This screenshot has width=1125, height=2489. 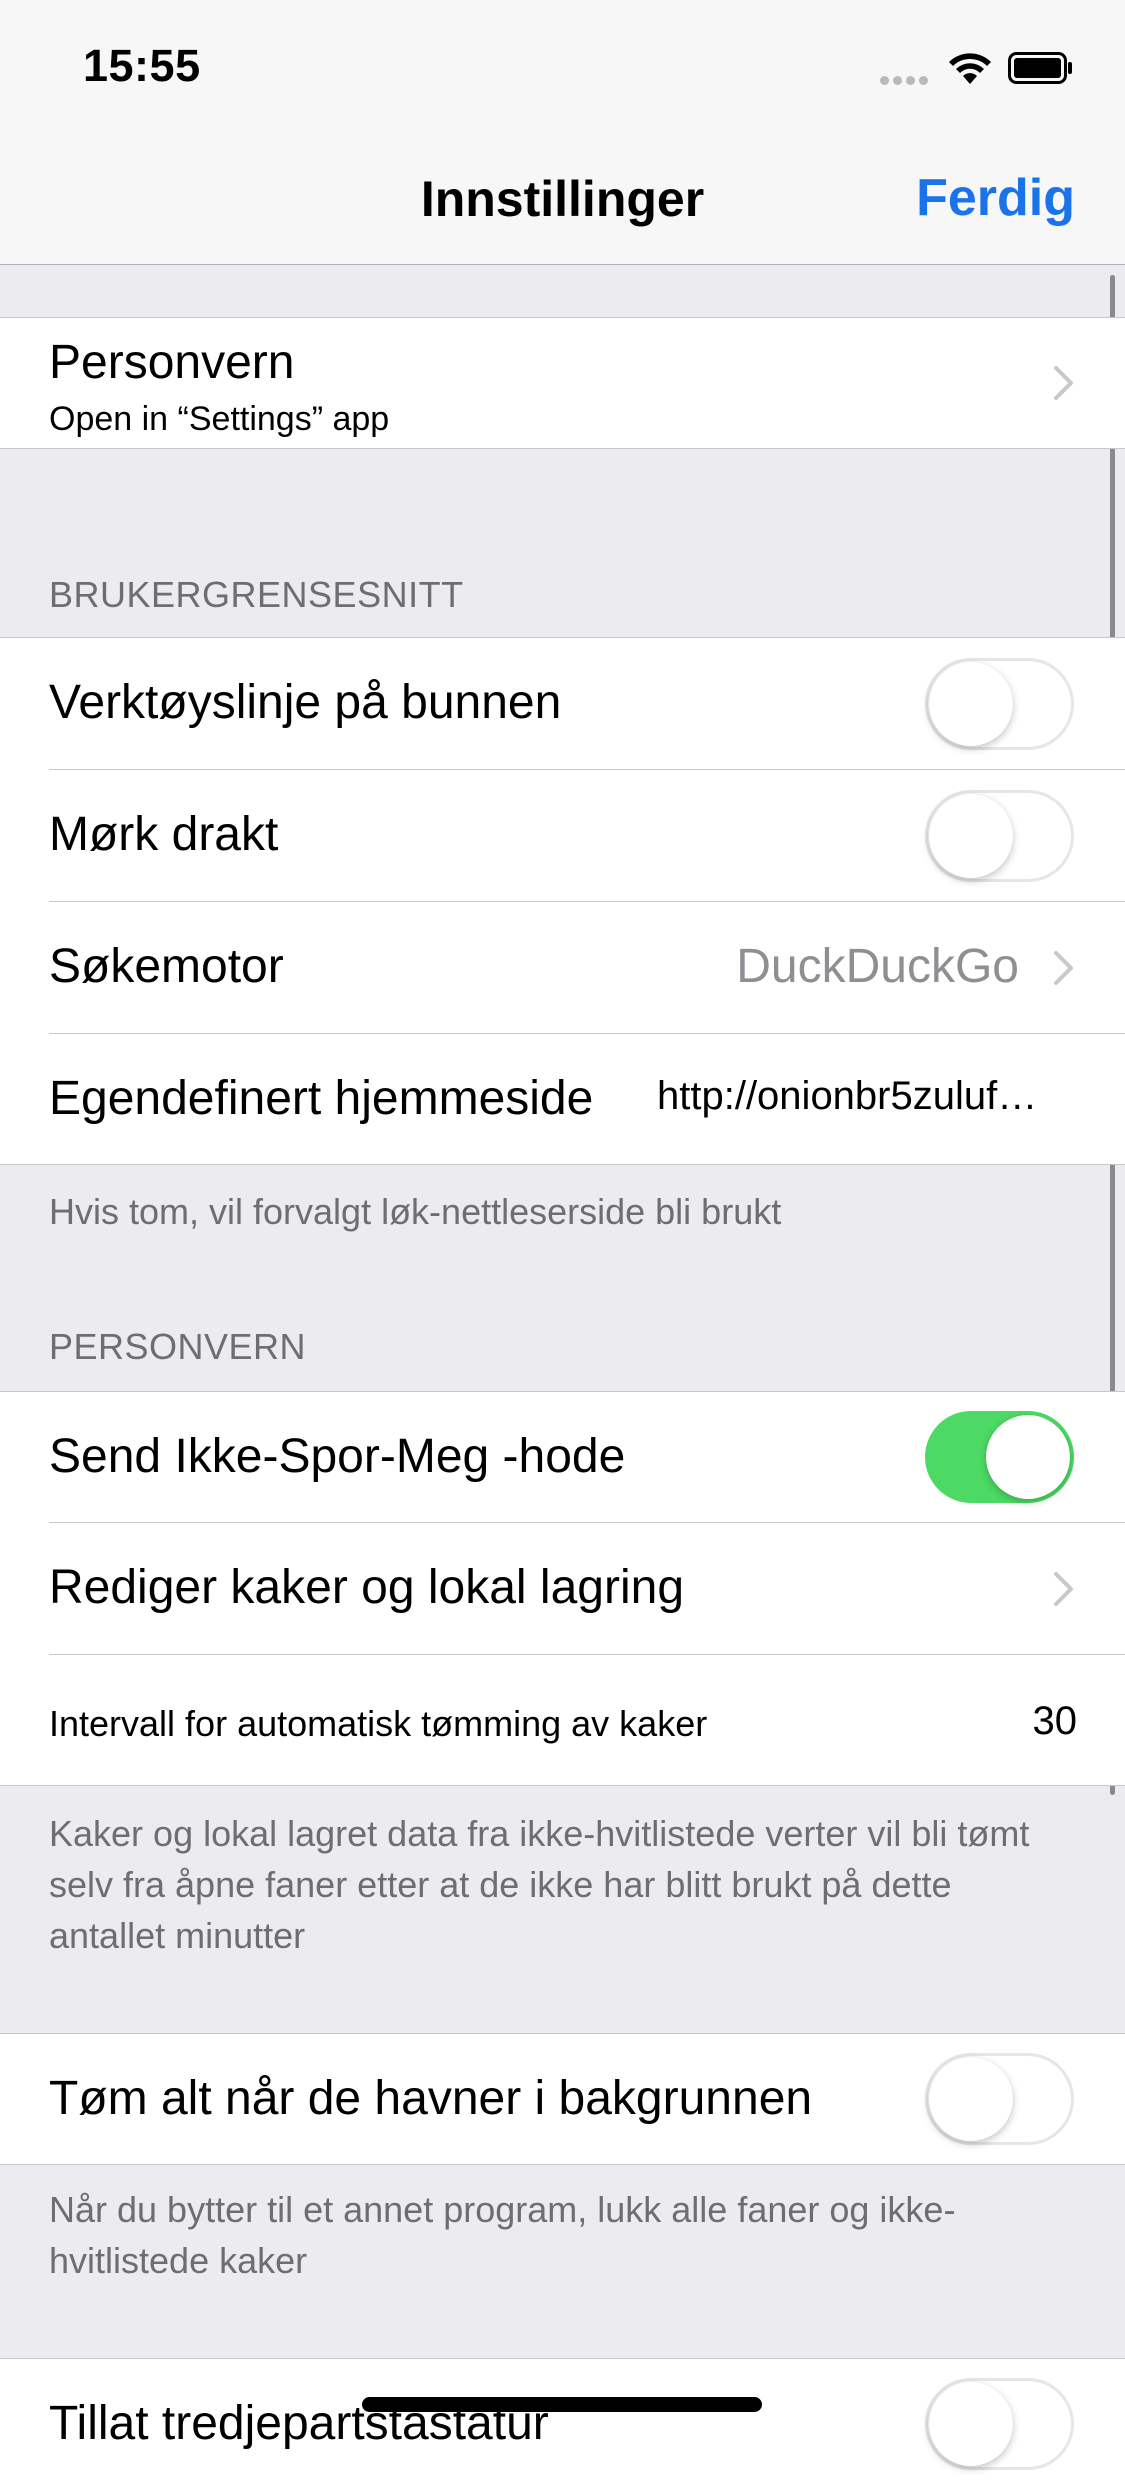 What do you see at coordinates (562, 198) in the screenshot?
I see `navigation-bar: Innstillinger Ferdig` at bounding box center [562, 198].